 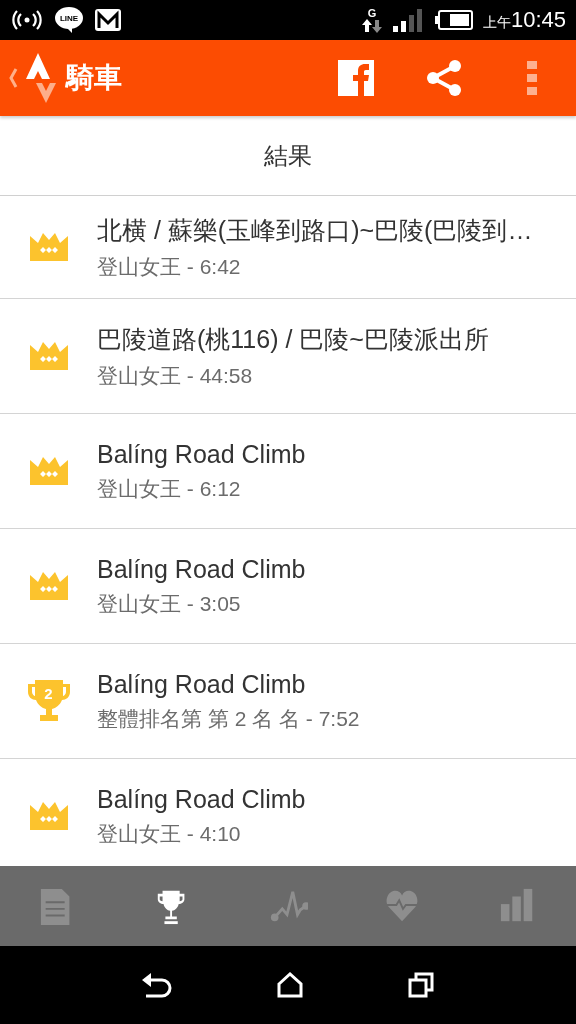 What do you see at coordinates (293, 339) in the screenshot?
I see `segment-name: 巴陵道路(桃116) / 巴陵~巴陵派出所` at bounding box center [293, 339].